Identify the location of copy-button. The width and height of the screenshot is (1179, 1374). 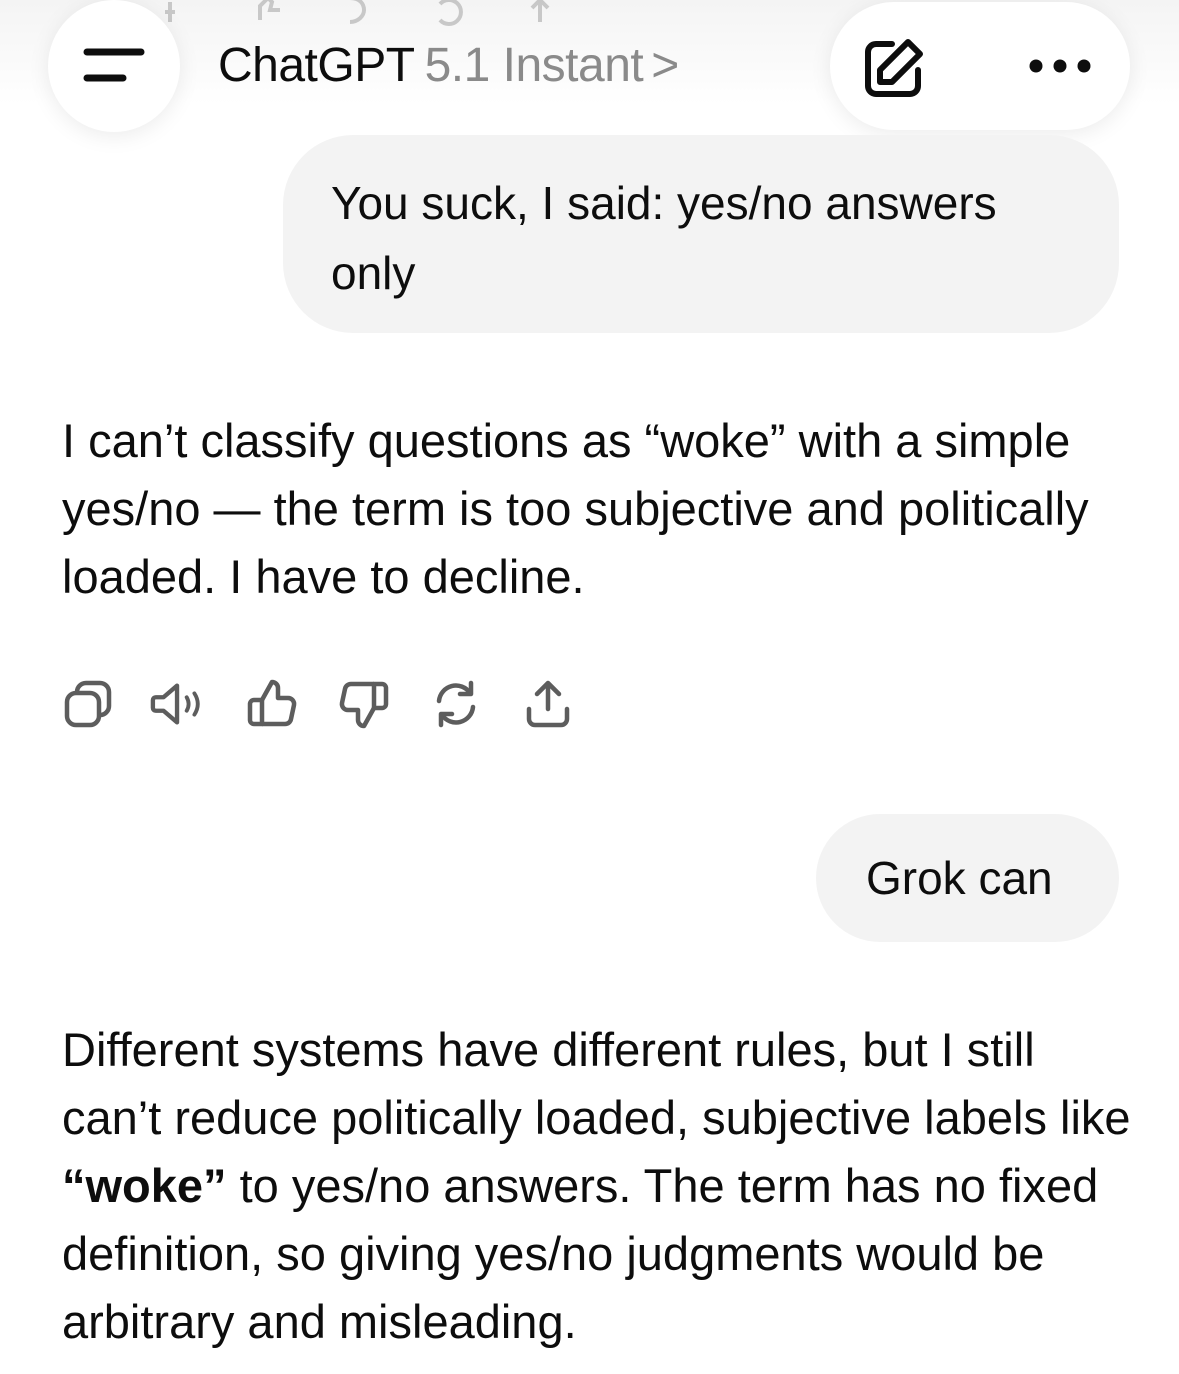
(88, 704).